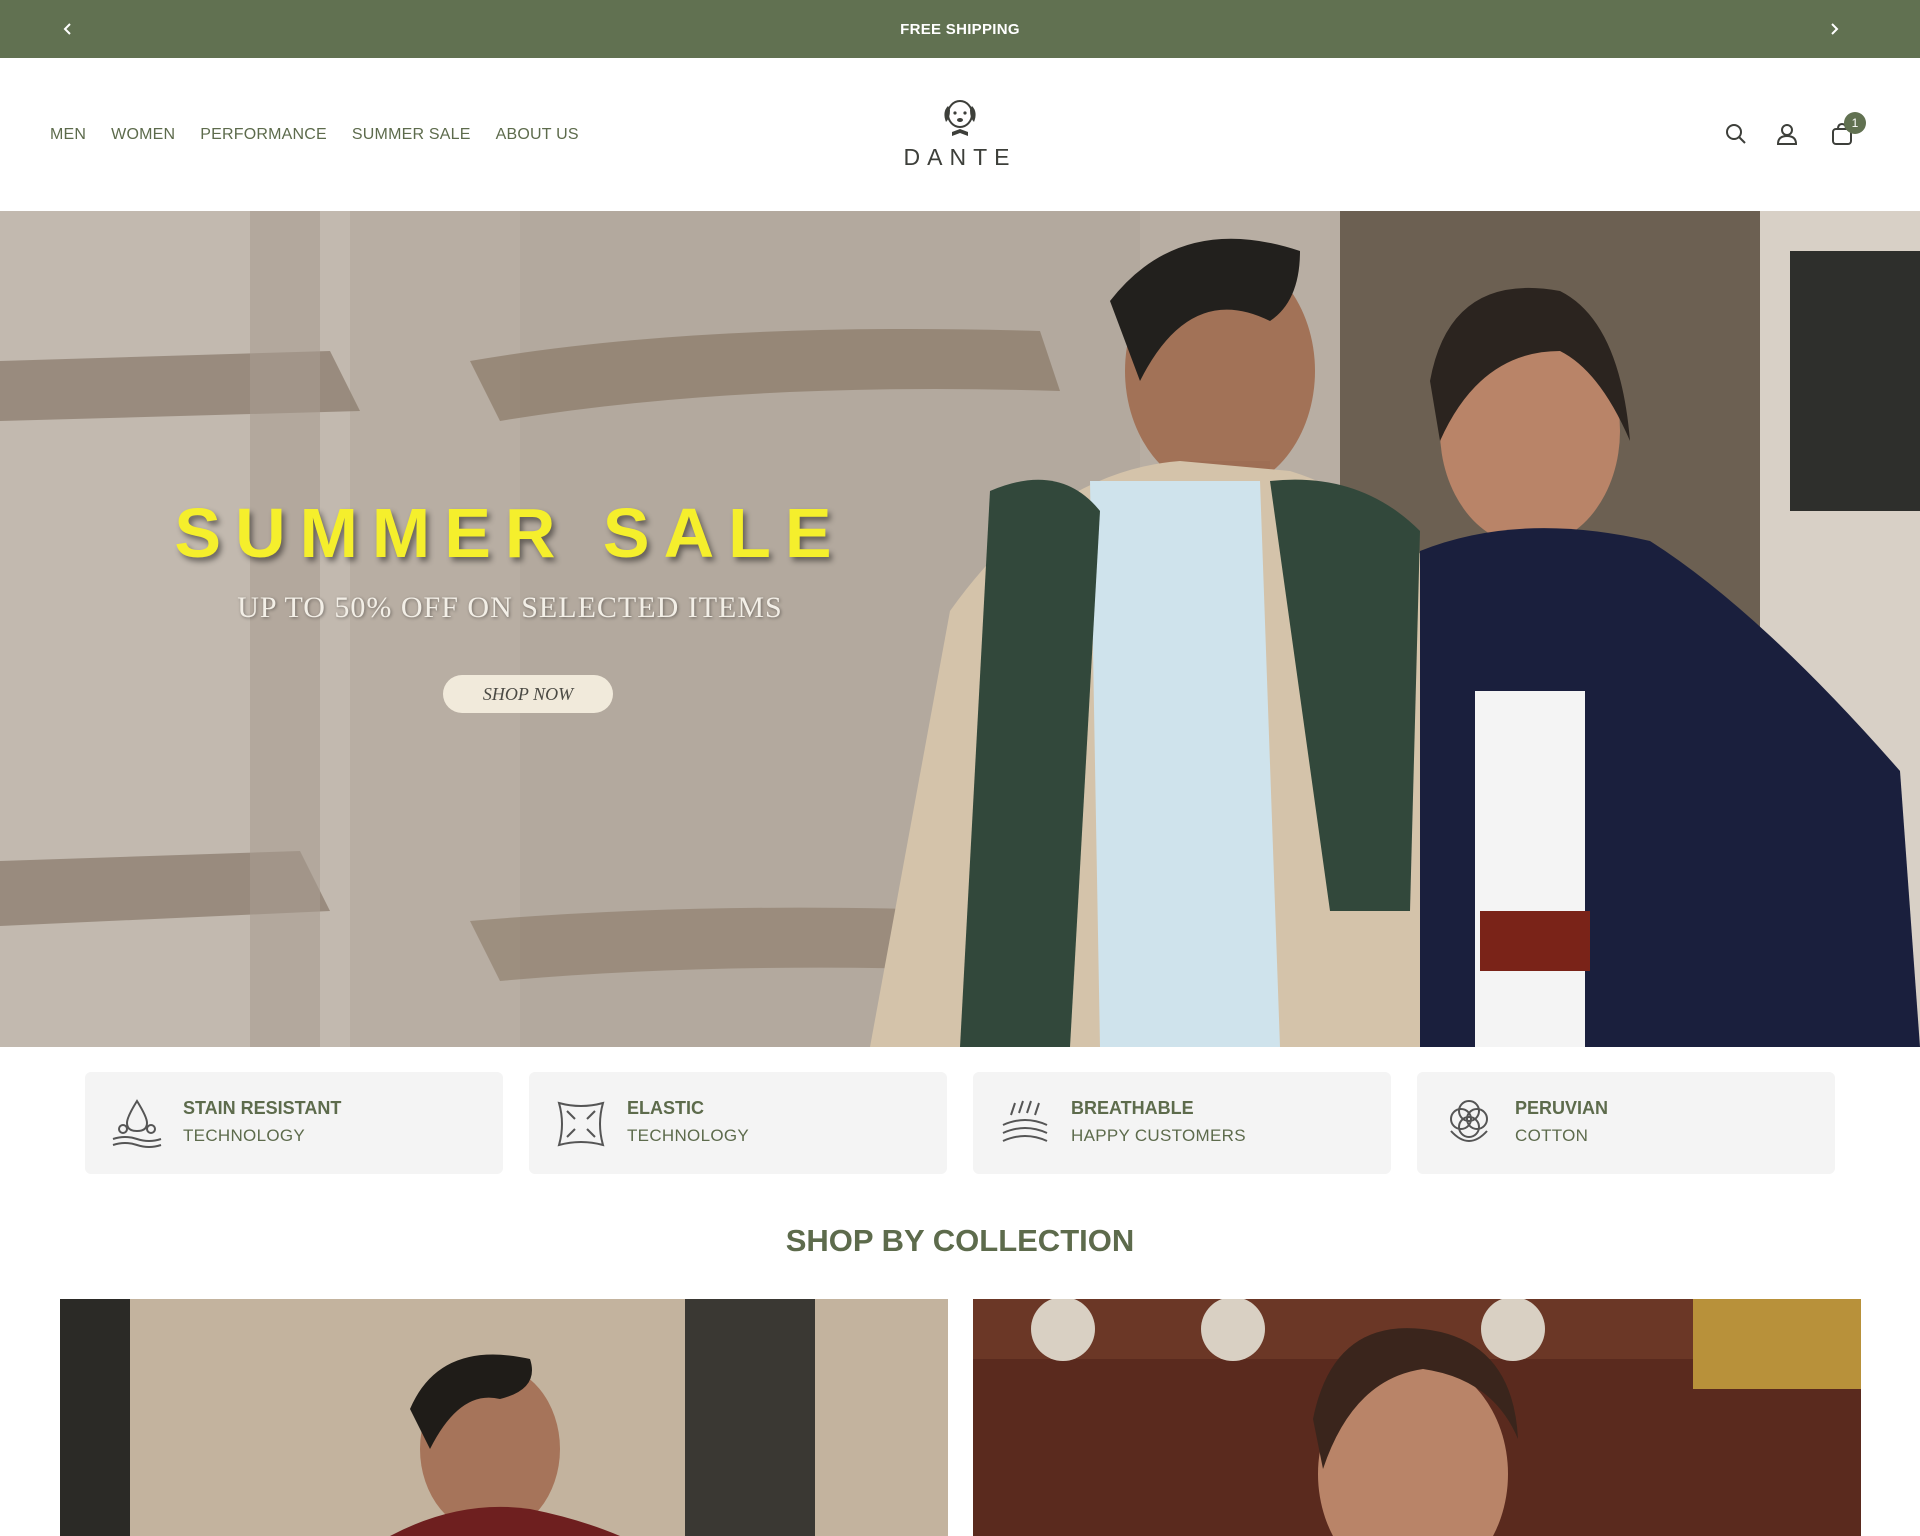  What do you see at coordinates (960, 118) in the screenshot?
I see `dog-head-logo-icon` at bounding box center [960, 118].